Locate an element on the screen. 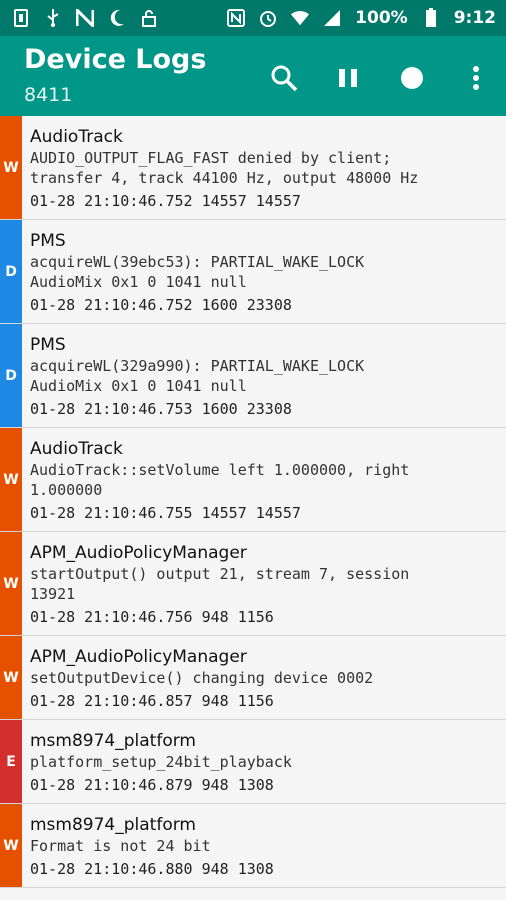 This screenshot has width=506, height=900. search-button is located at coordinates (284, 78).